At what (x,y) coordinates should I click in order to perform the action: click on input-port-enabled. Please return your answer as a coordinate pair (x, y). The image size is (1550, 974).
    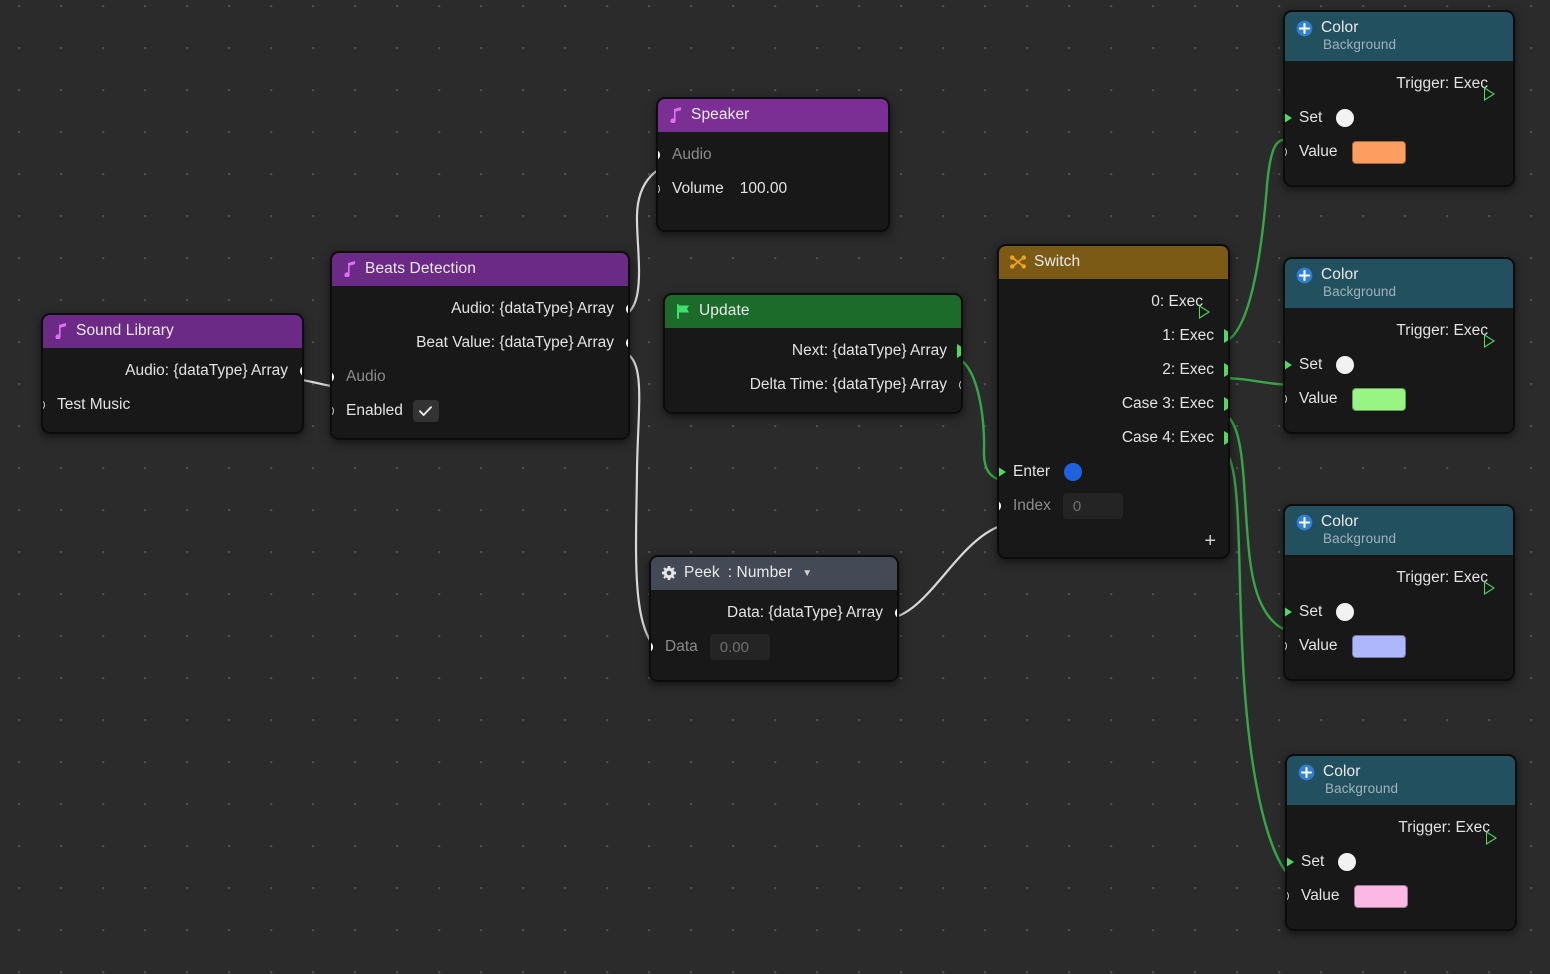
    Looking at the image, I should click on (333, 411).